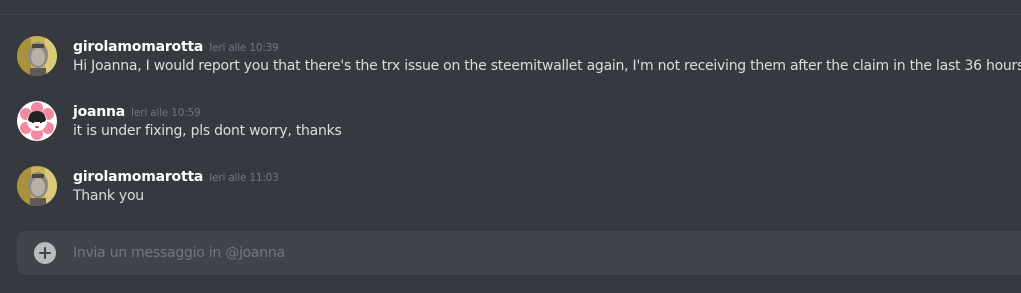  I want to click on plus-circle-icon, so click(45, 253).